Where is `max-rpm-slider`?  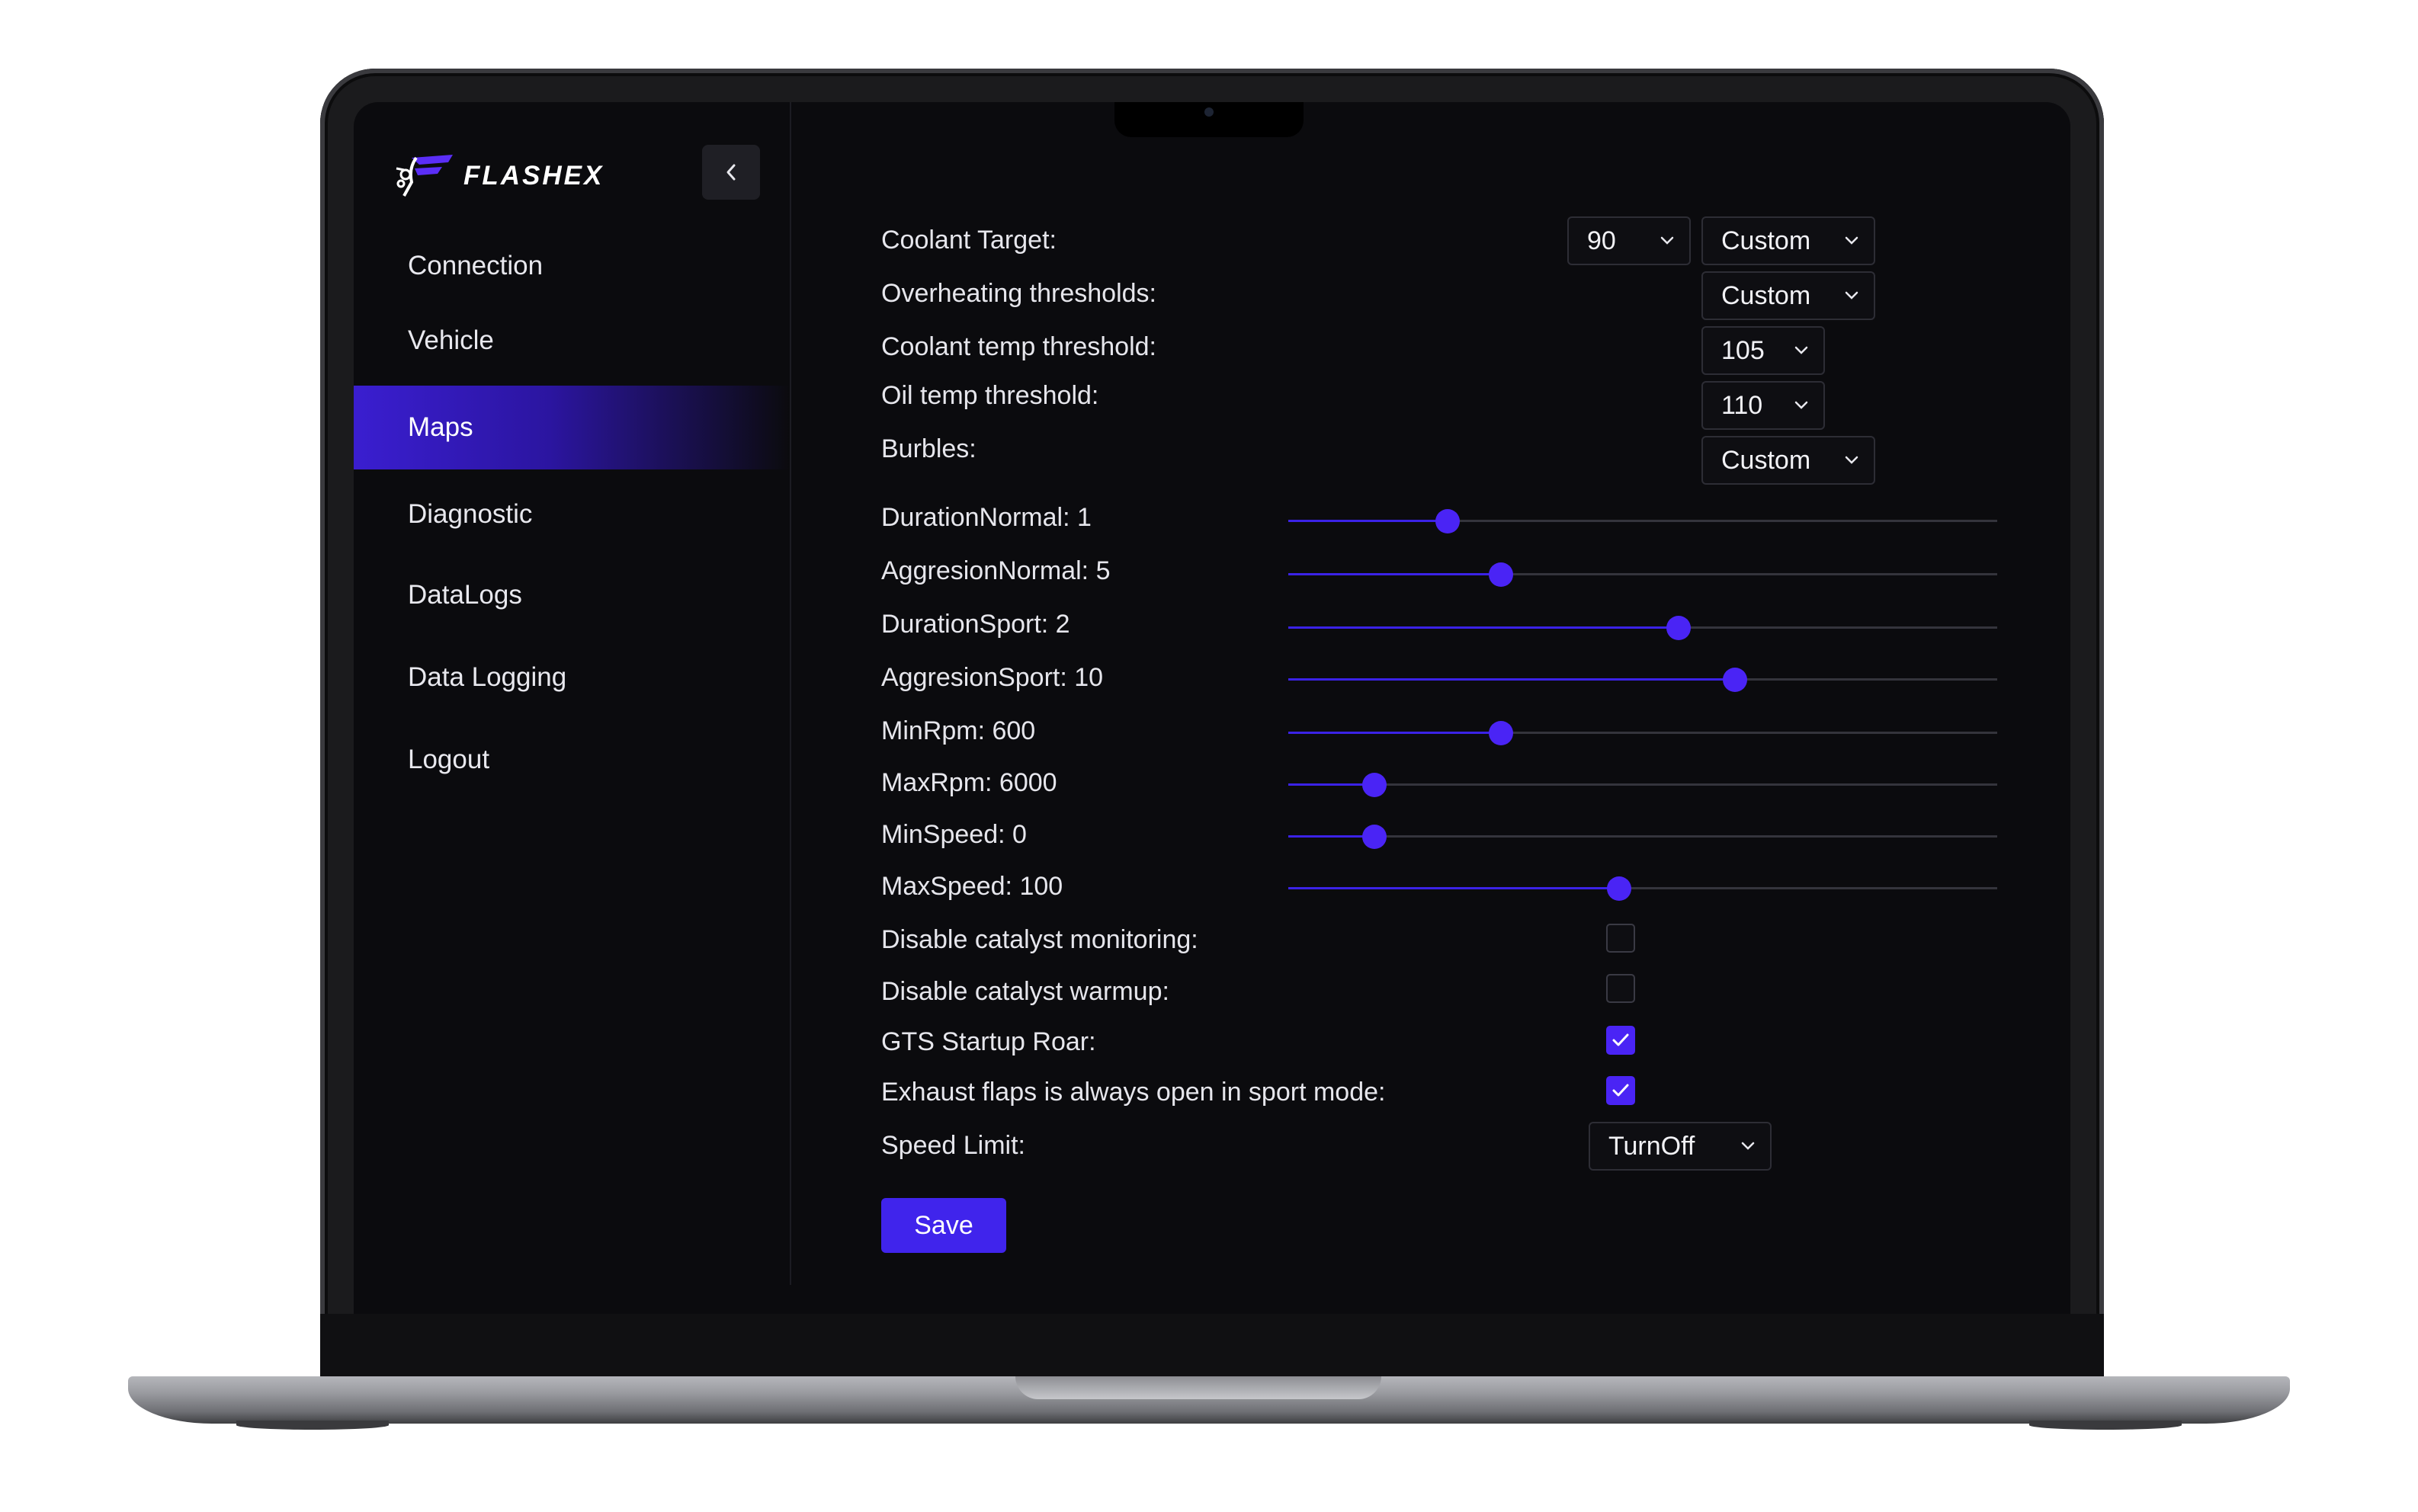 max-rpm-slider is located at coordinates (1642, 784).